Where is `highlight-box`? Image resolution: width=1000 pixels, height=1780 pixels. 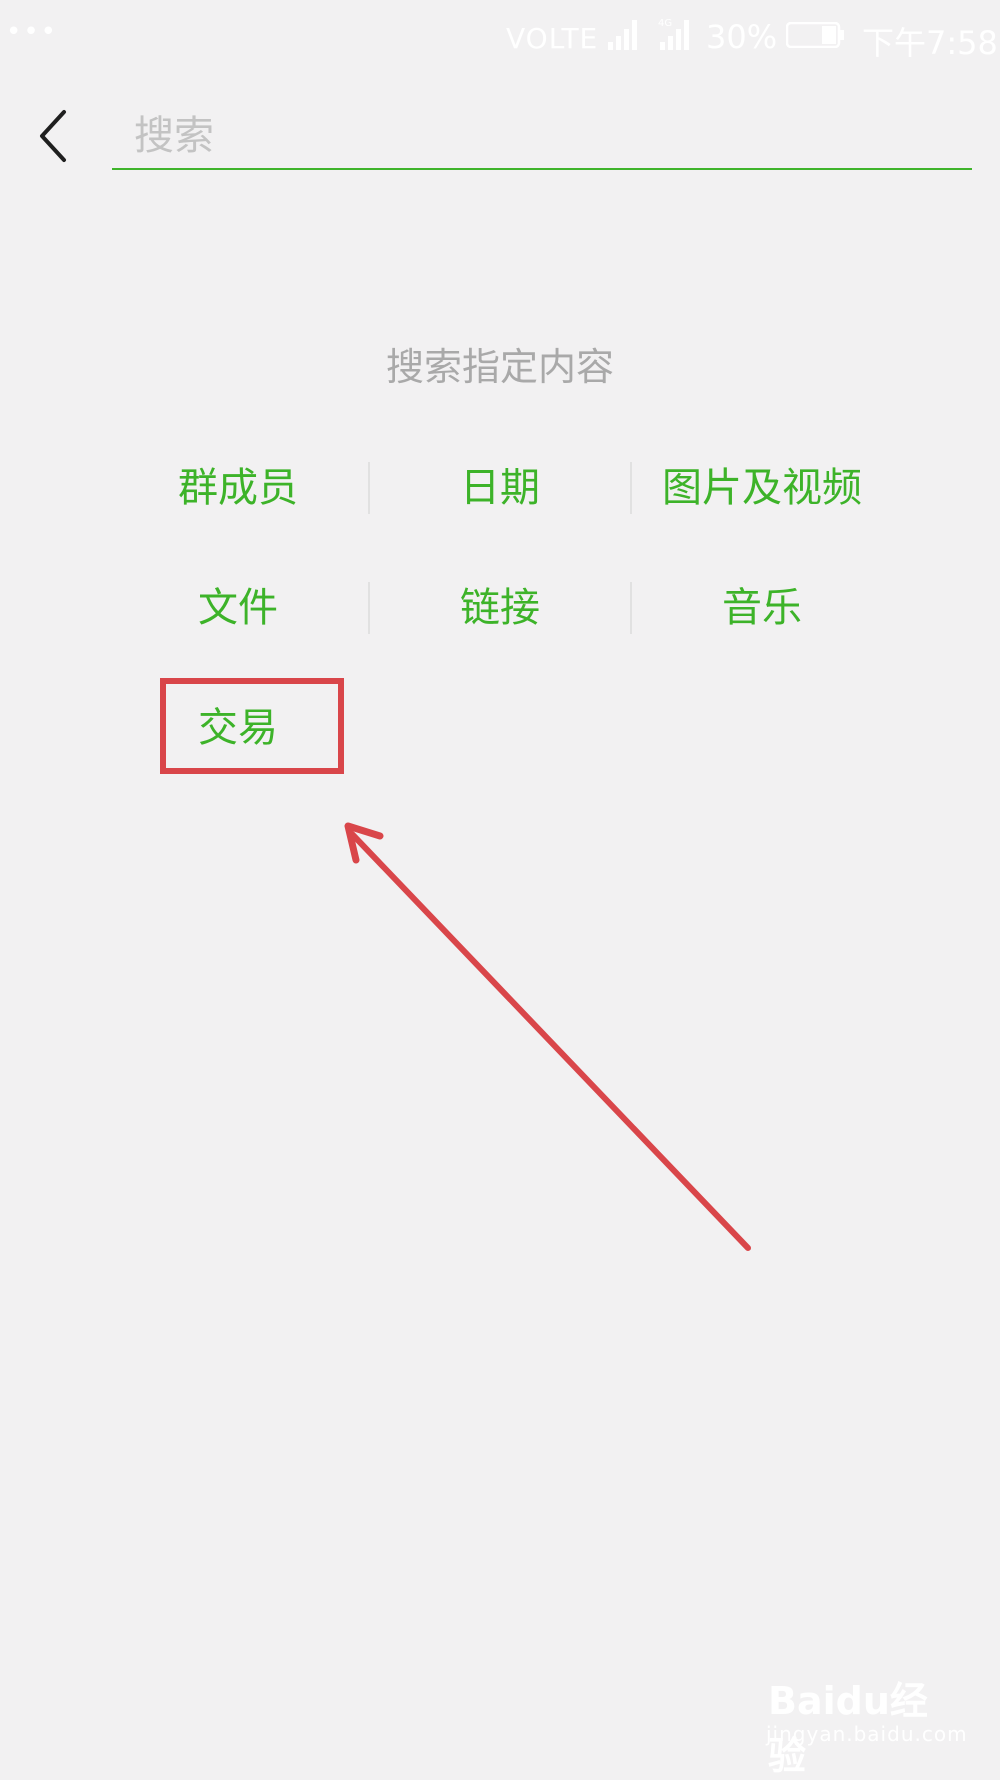 highlight-box is located at coordinates (252, 726).